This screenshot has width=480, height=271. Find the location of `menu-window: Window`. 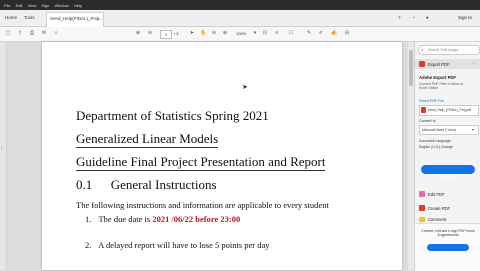

menu-window: Window is located at coordinates (61, 5).